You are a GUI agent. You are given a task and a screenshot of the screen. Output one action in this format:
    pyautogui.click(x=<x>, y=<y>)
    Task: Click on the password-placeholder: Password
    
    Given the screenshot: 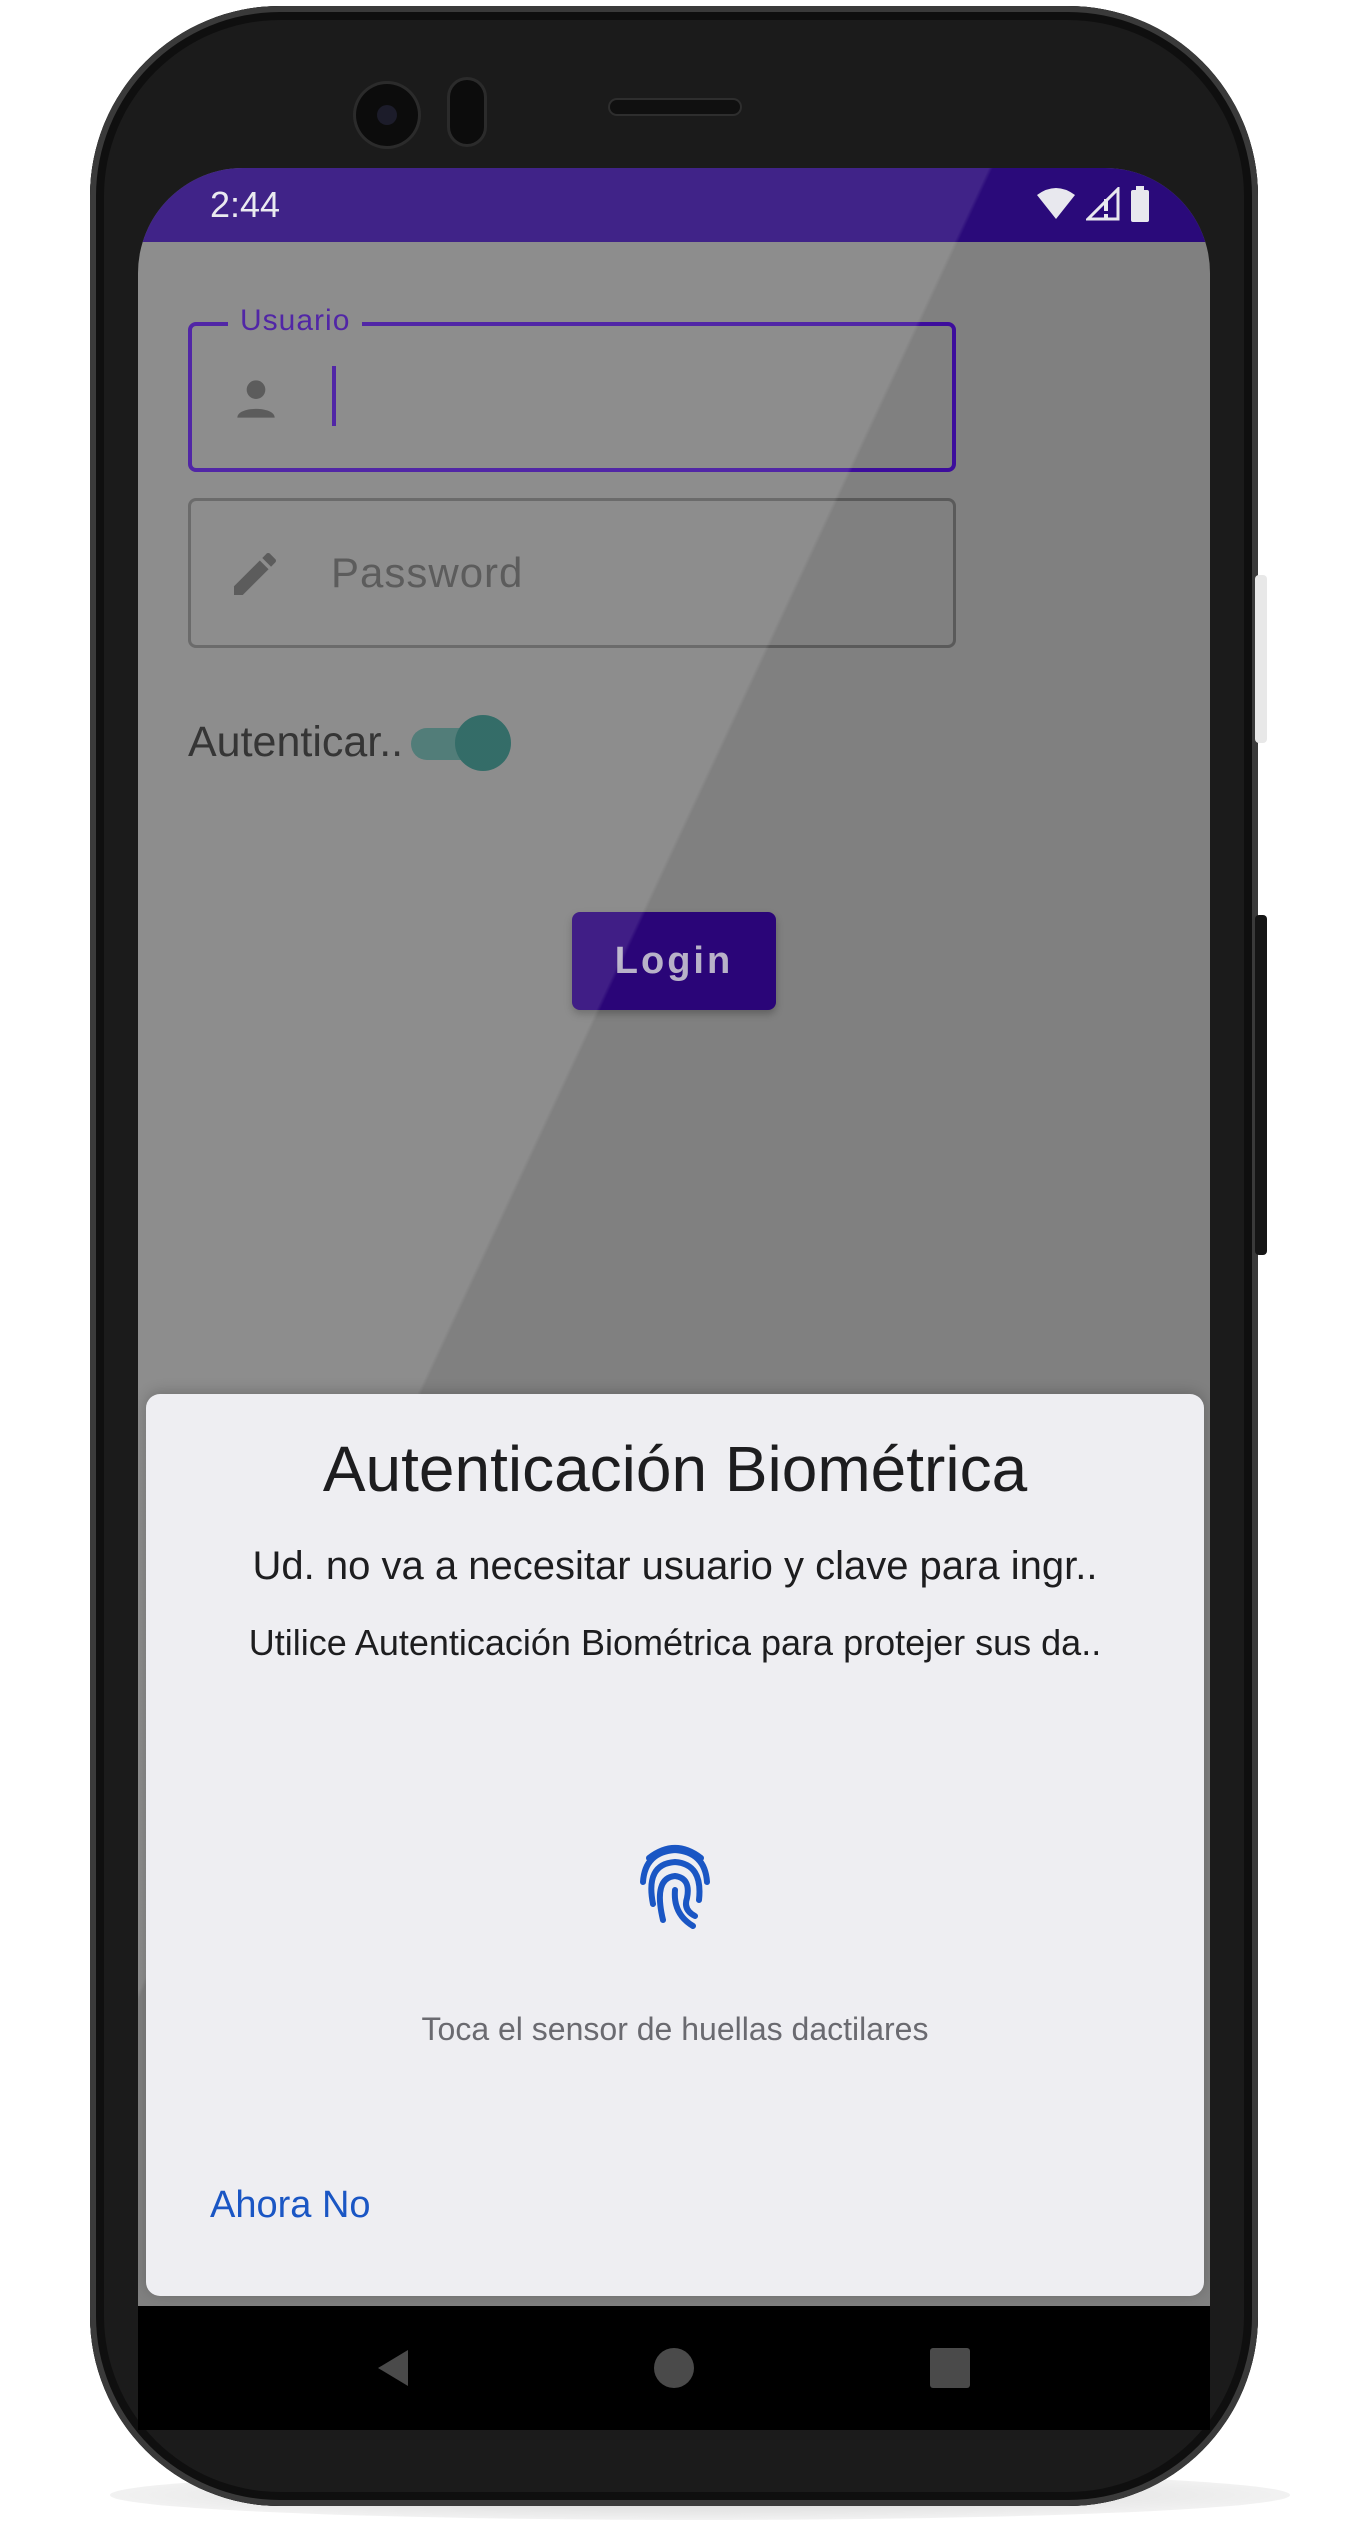 What is the action you would take?
    pyautogui.click(x=427, y=572)
    